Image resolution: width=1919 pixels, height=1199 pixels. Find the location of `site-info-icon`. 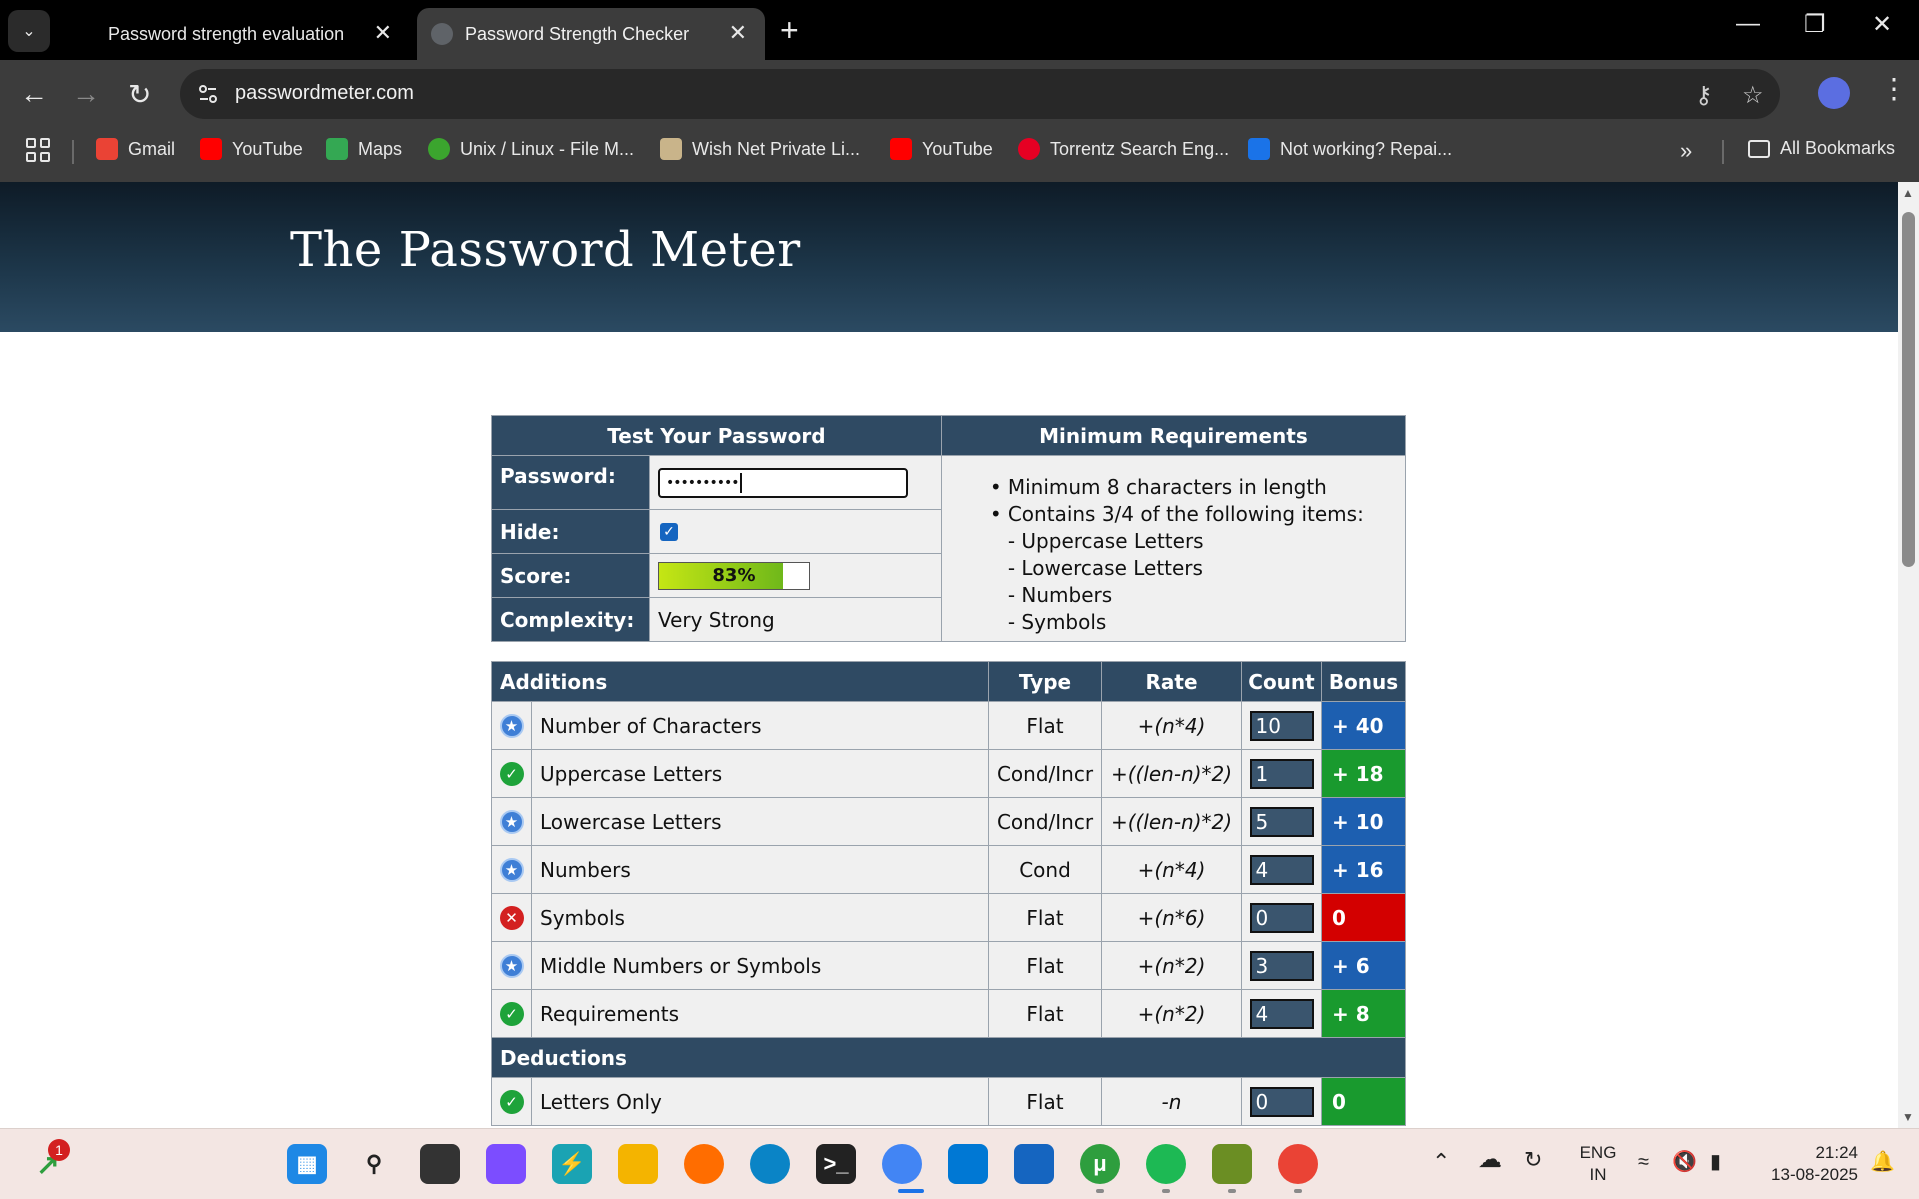

site-info-icon is located at coordinates (208, 94).